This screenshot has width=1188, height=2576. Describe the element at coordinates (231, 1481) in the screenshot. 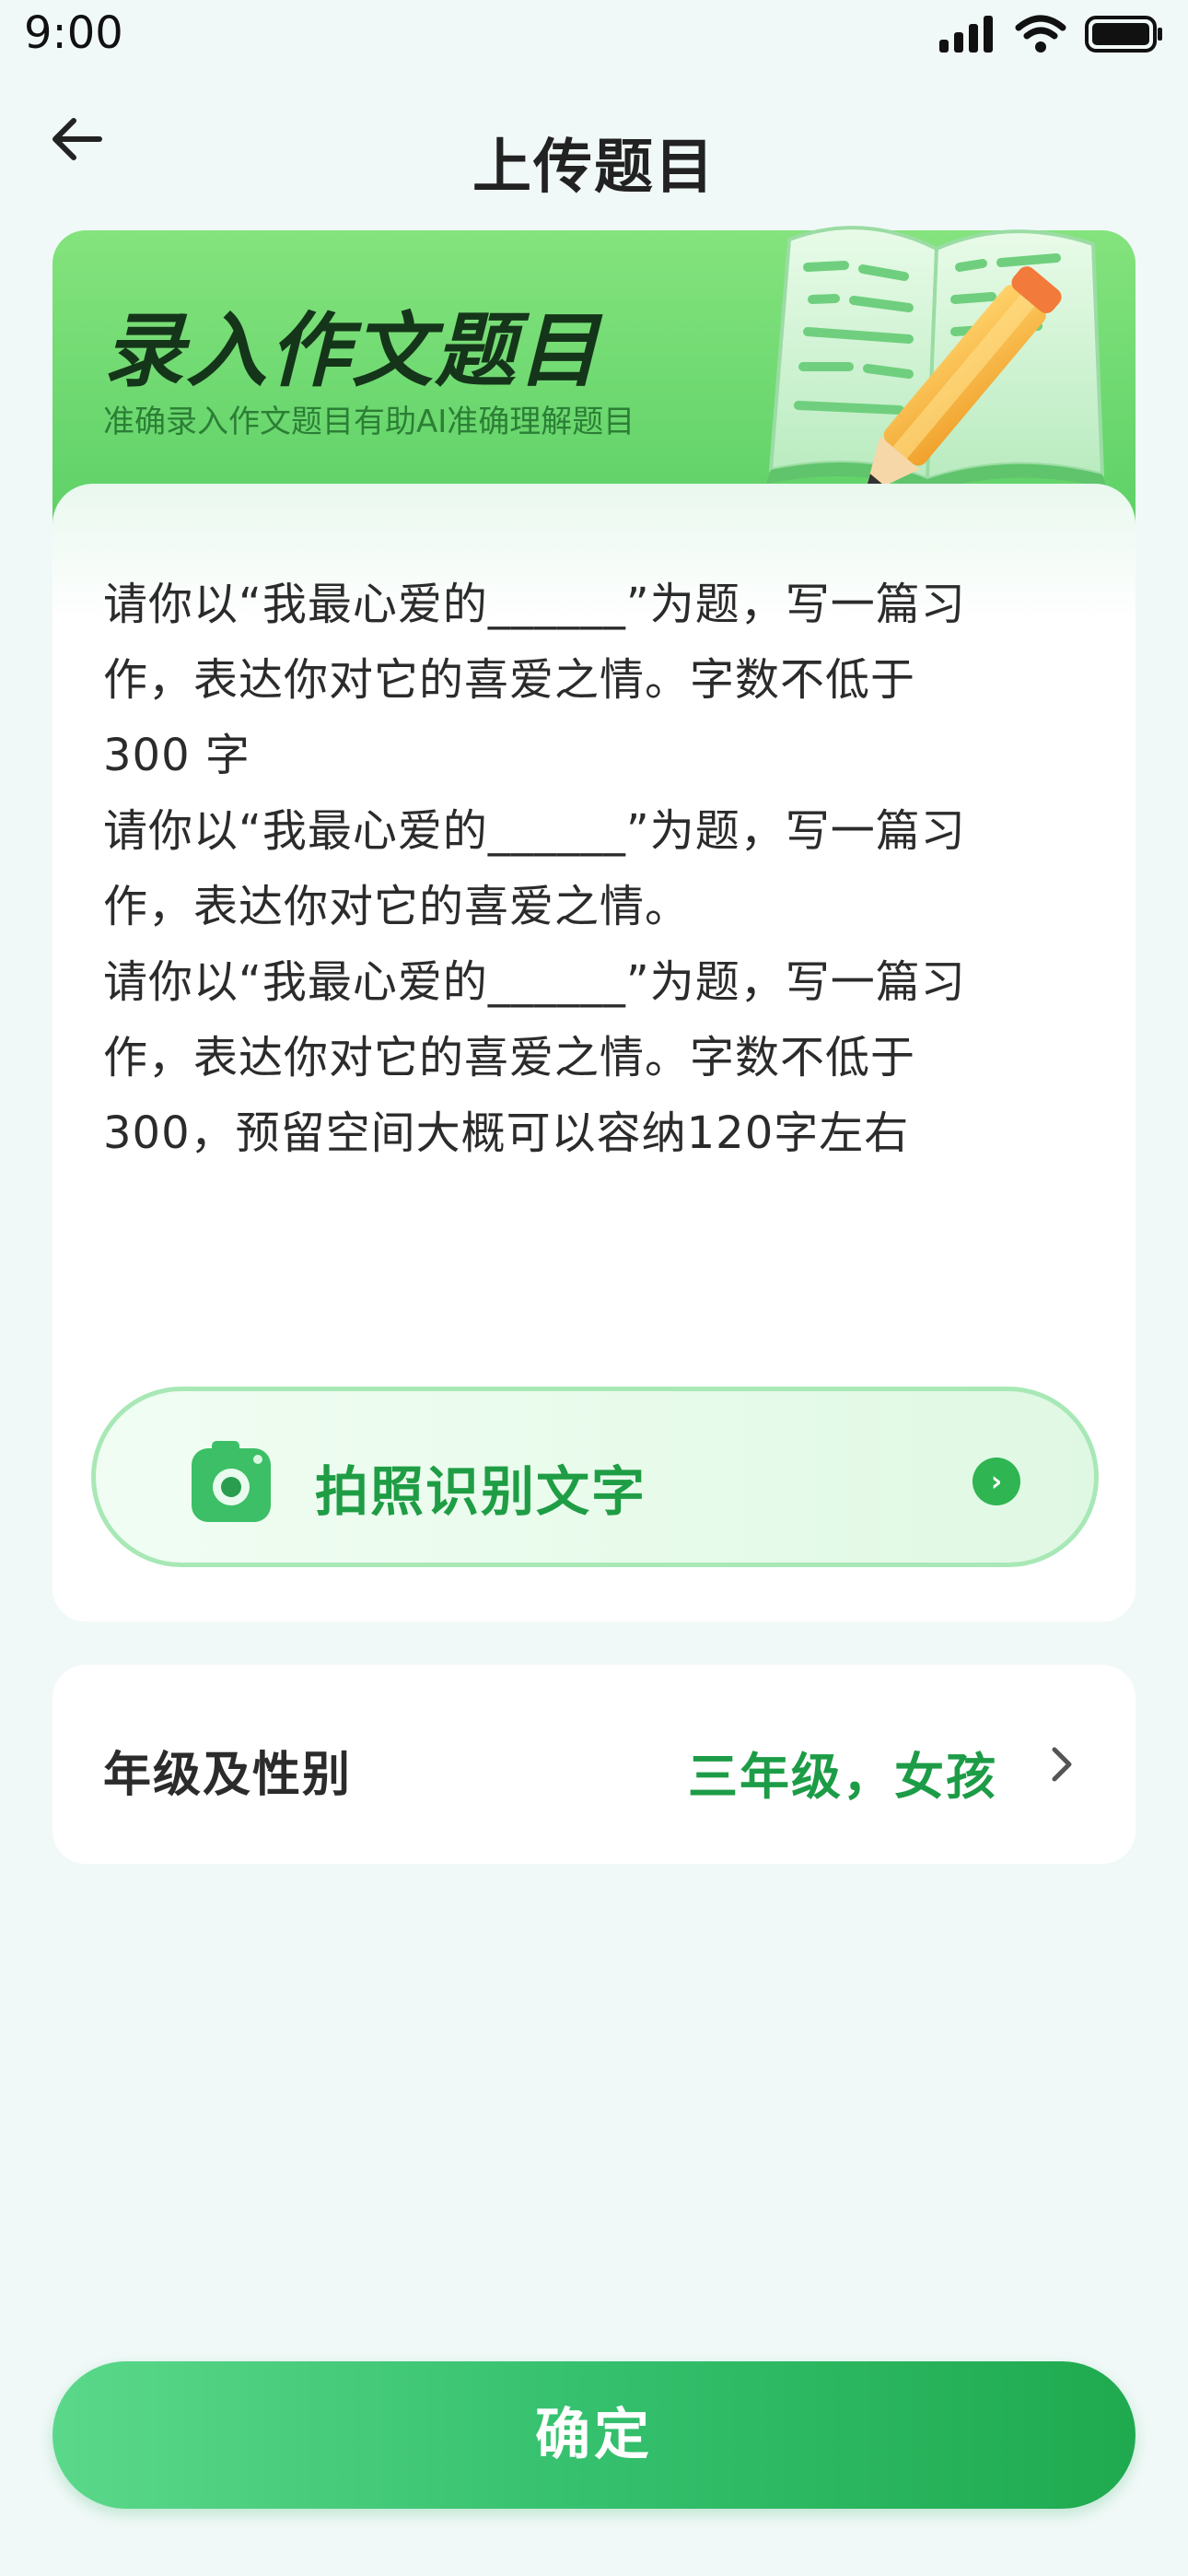

I see `camera-icon` at that location.